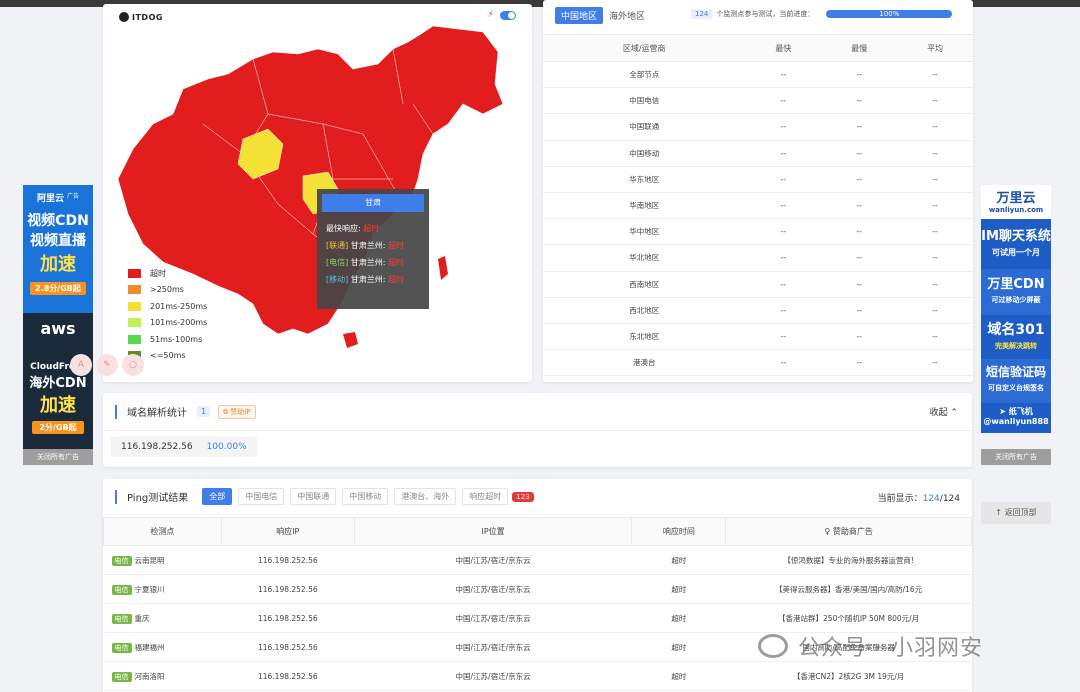  I want to click on ping-column-header-label: 赞助商广告, so click(852, 531).